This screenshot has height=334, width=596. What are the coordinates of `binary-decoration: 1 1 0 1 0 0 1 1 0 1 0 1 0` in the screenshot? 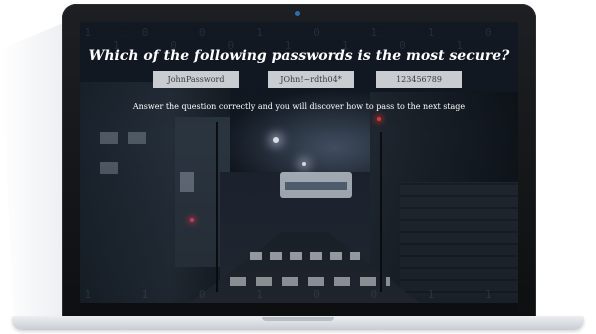 It's located at (299, 295).